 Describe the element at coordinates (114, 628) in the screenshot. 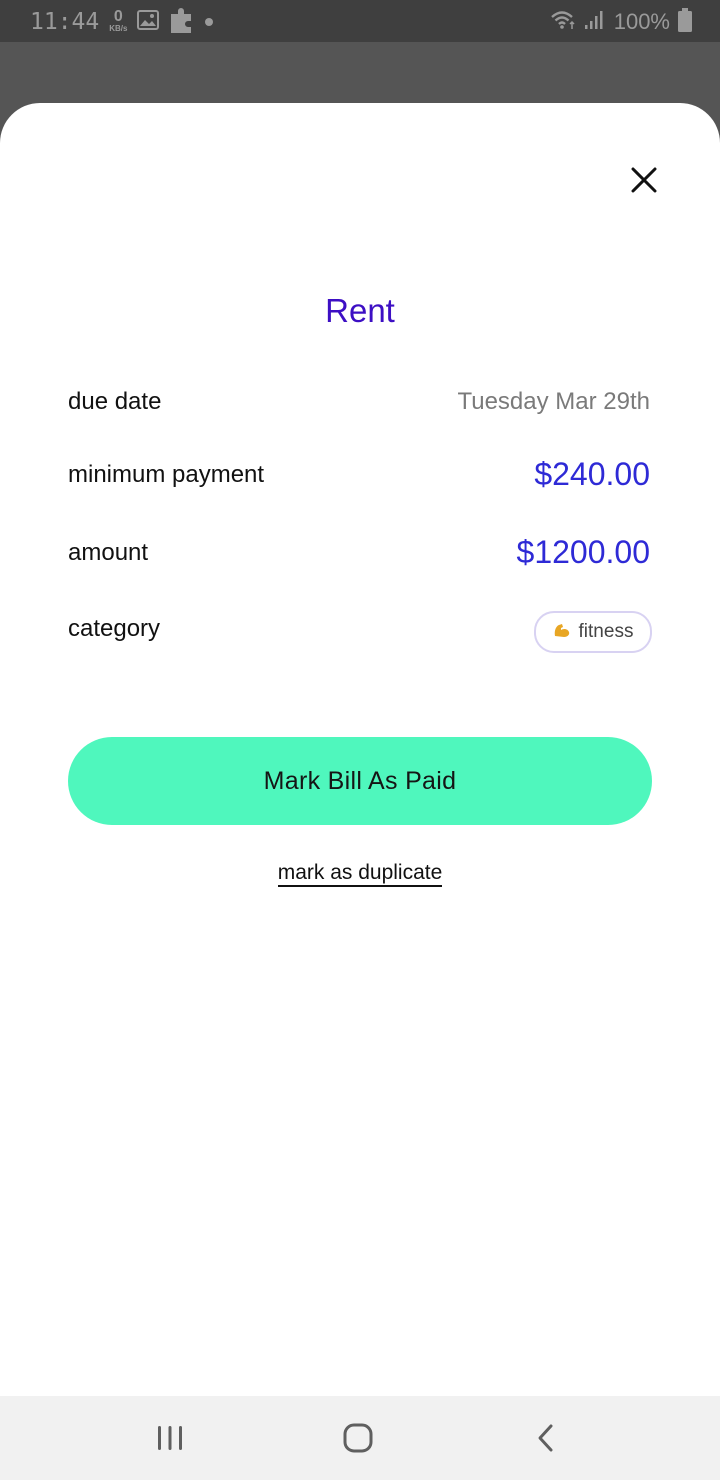

I see `category-label: category` at that location.